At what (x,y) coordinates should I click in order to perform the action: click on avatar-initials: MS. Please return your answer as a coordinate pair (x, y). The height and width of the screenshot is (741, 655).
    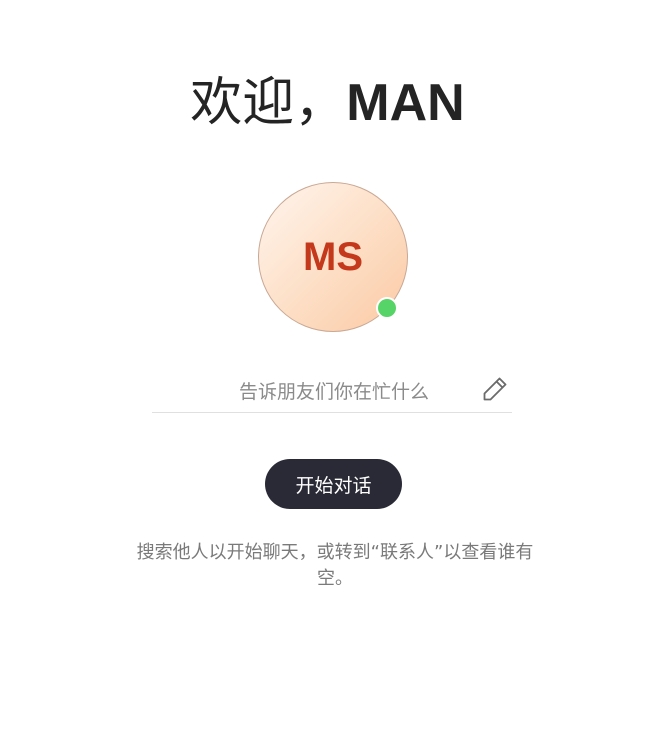
    Looking at the image, I should click on (333, 256).